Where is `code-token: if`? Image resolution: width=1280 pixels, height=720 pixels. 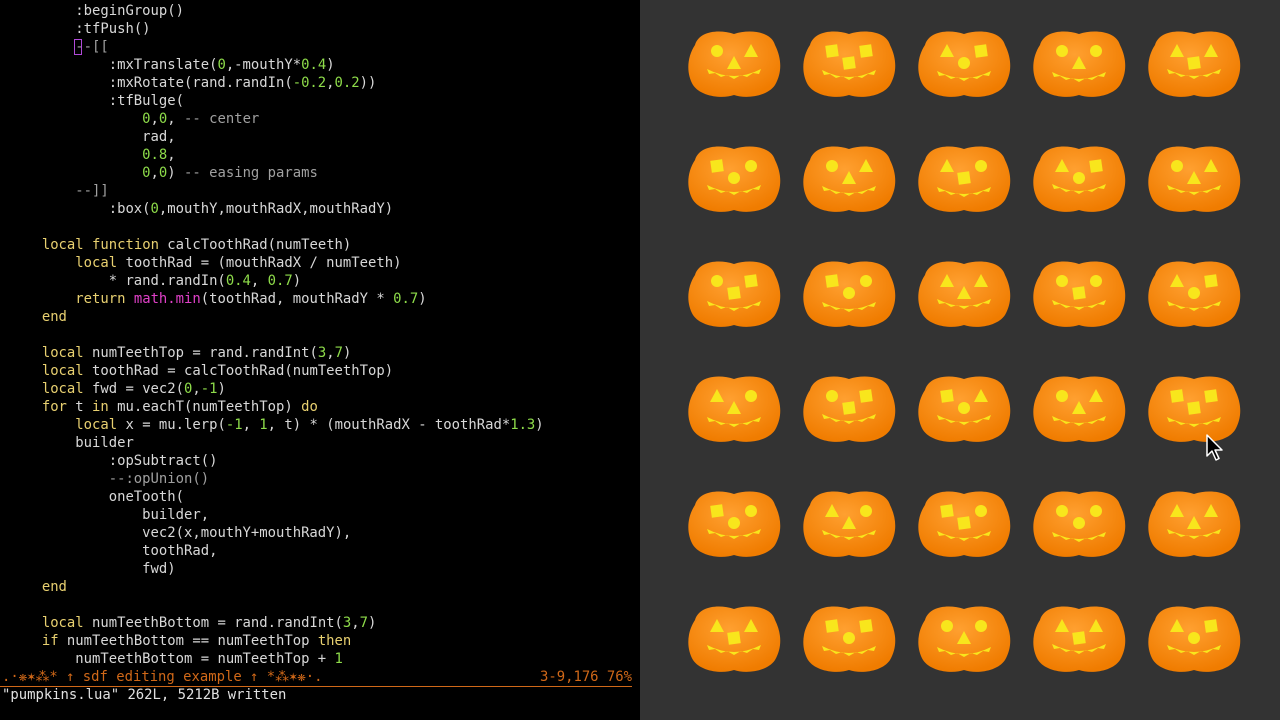 code-token: if is located at coordinates (50, 641).